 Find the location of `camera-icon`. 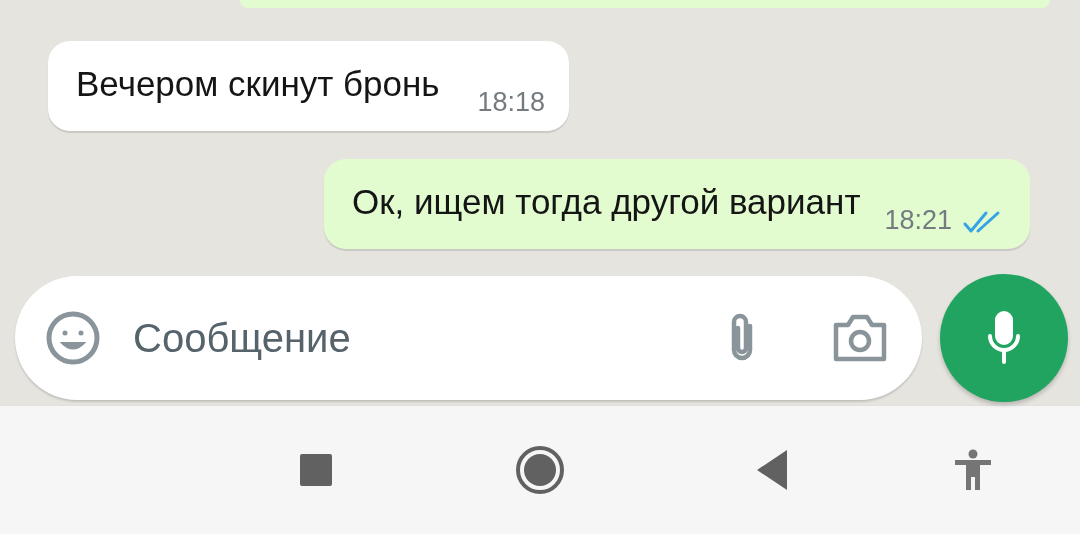

camera-icon is located at coordinates (860, 338).